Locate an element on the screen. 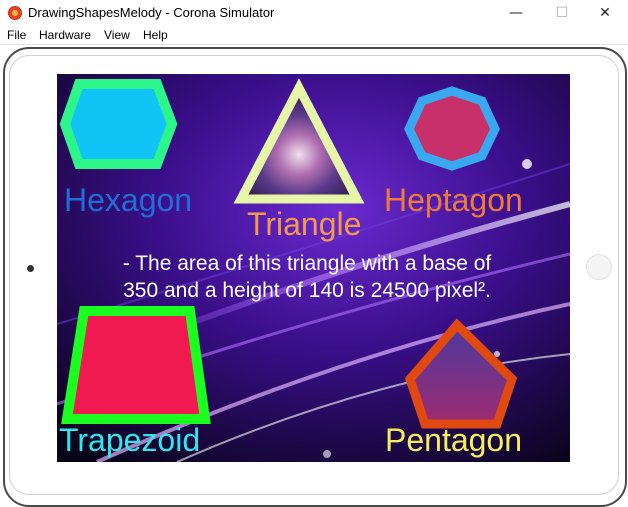  camera-icon is located at coordinates (30, 268).